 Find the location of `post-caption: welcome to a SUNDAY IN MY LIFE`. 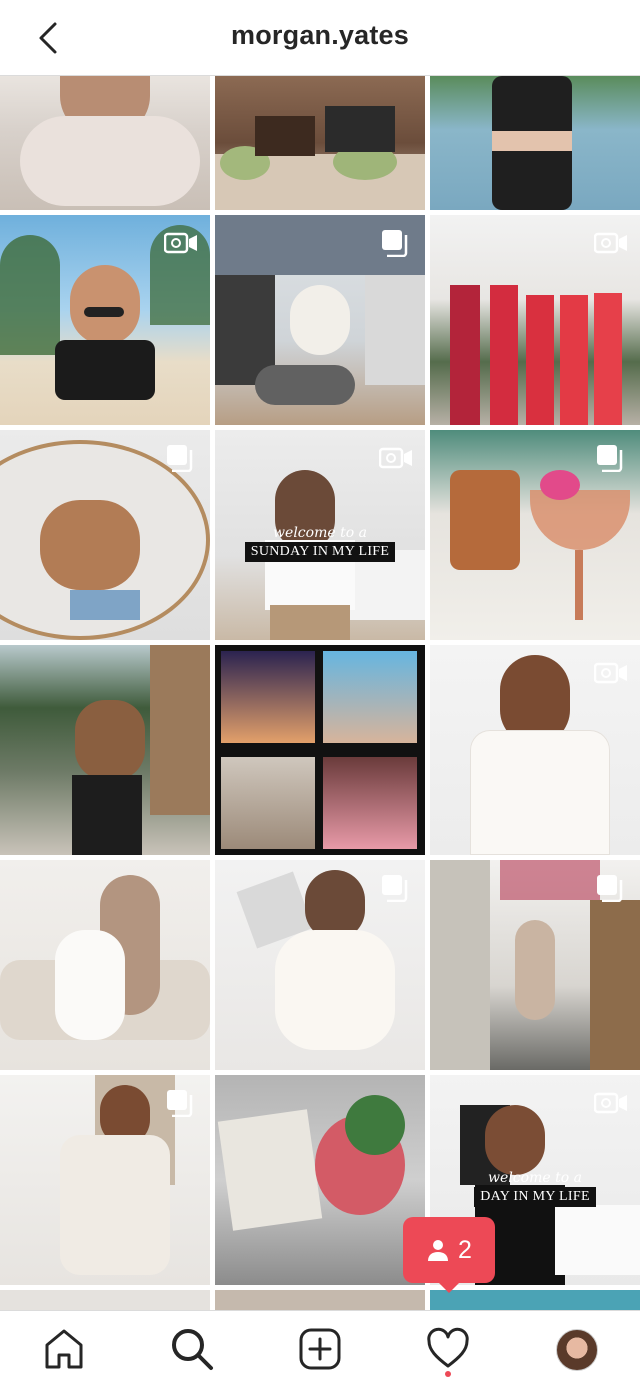

post-caption: welcome to a SUNDAY IN MY LIFE is located at coordinates (320, 543).